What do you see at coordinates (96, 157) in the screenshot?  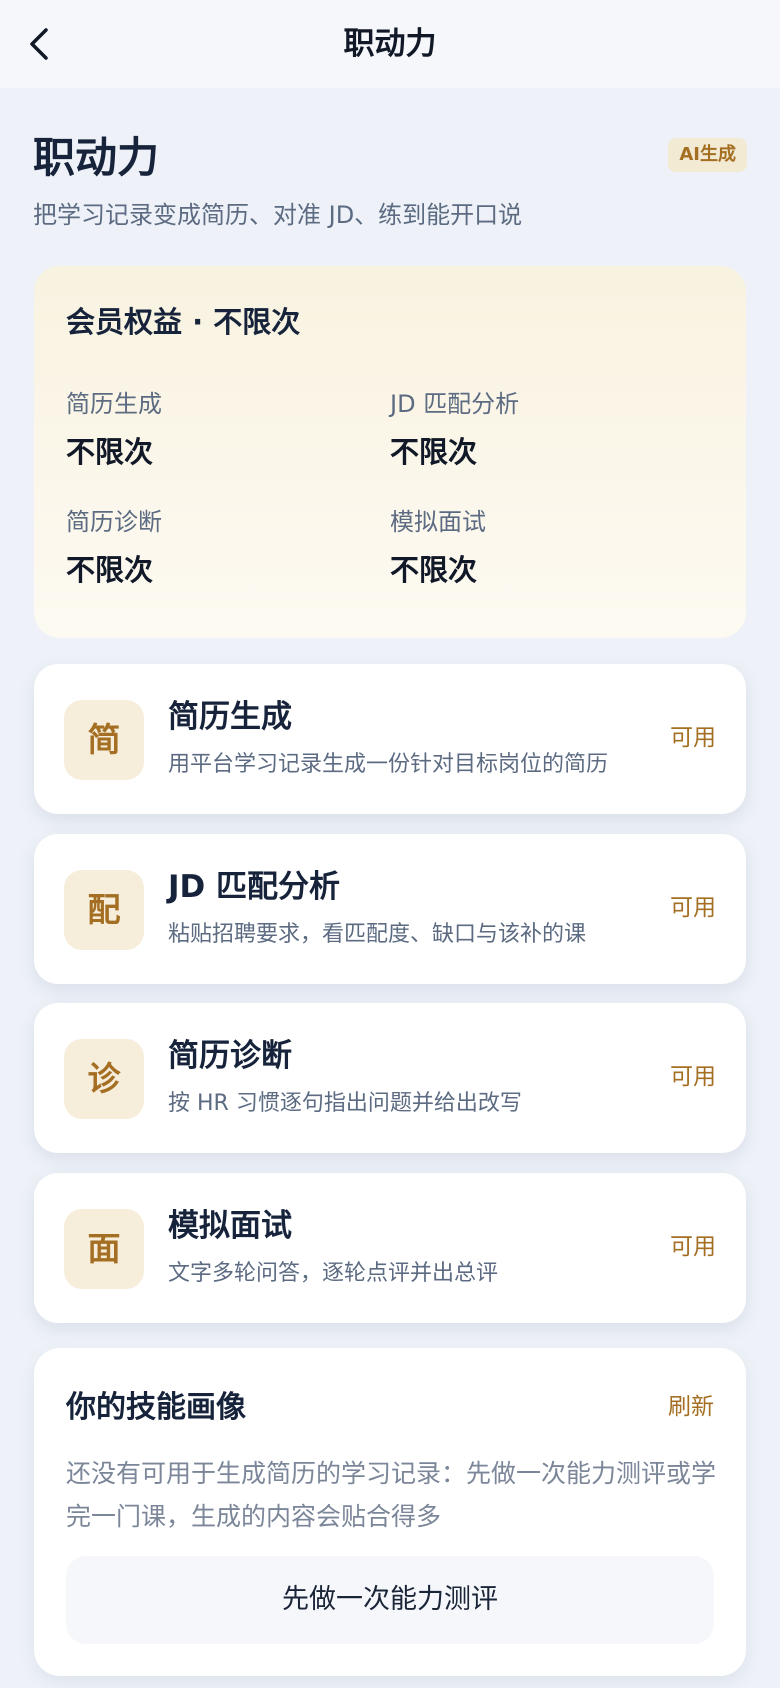 I see `page-title: 职动力` at bounding box center [96, 157].